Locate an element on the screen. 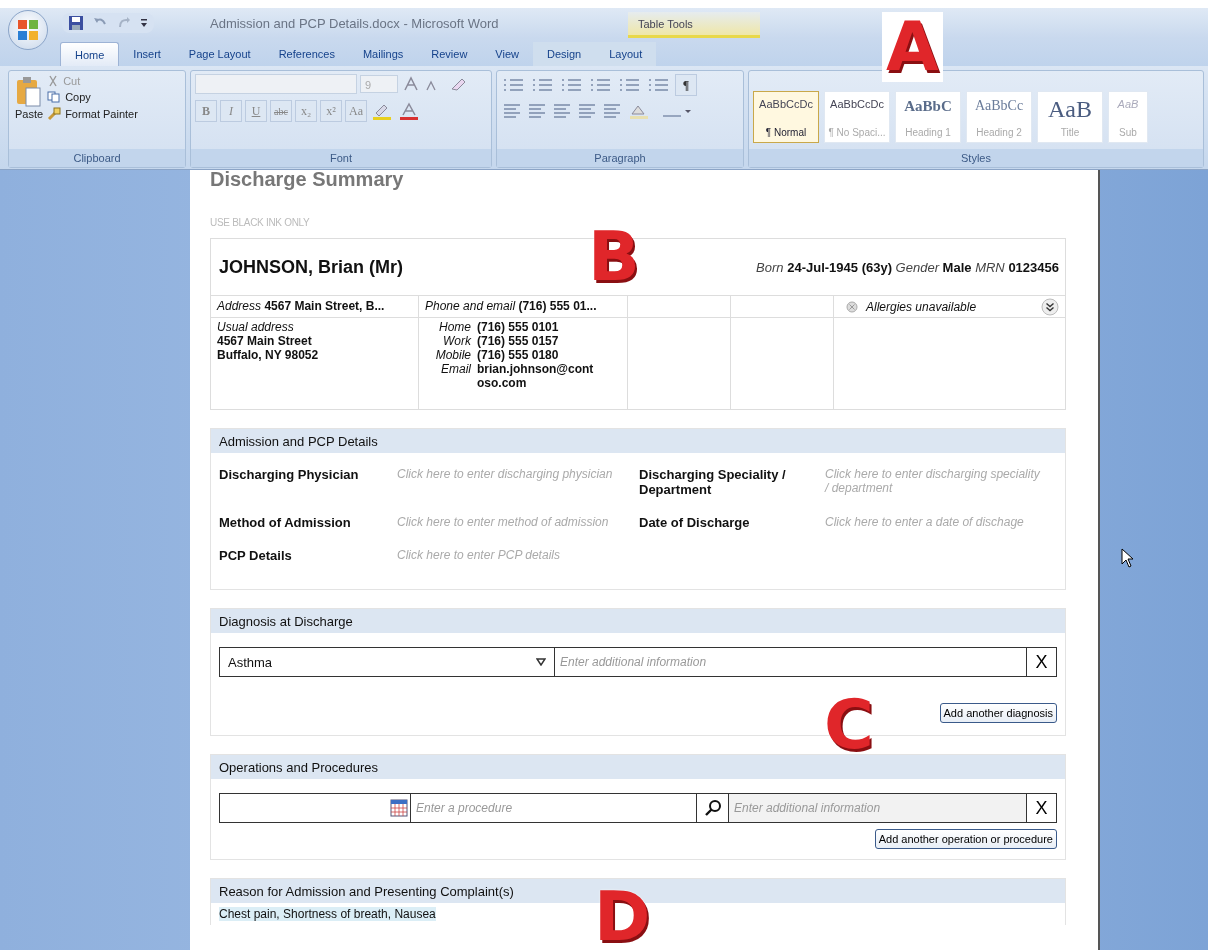 This screenshot has height=952, width=1208. field-label: Method of Admission is located at coordinates (285, 522).